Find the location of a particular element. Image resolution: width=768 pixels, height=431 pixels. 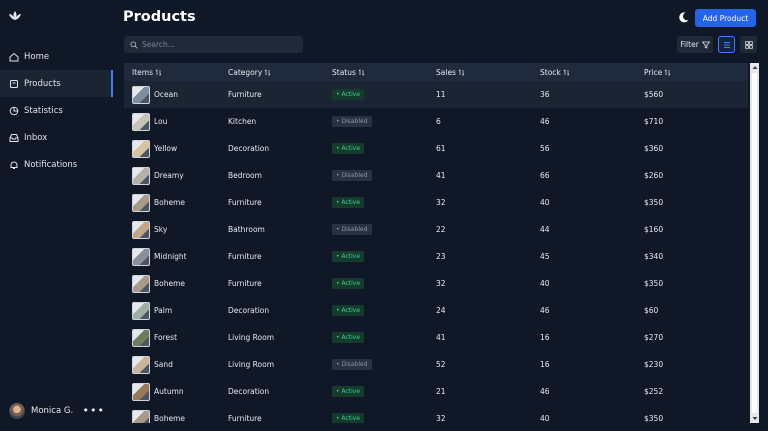

vertical-scrollbar is located at coordinates (754, 243).